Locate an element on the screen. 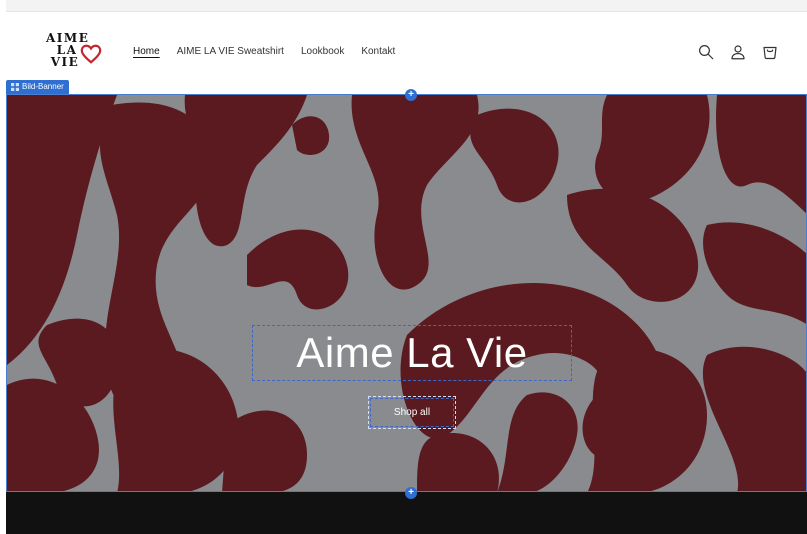 The width and height of the screenshot is (807, 534). section-label-text: Bild-Banner is located at coordinates (43, 86).